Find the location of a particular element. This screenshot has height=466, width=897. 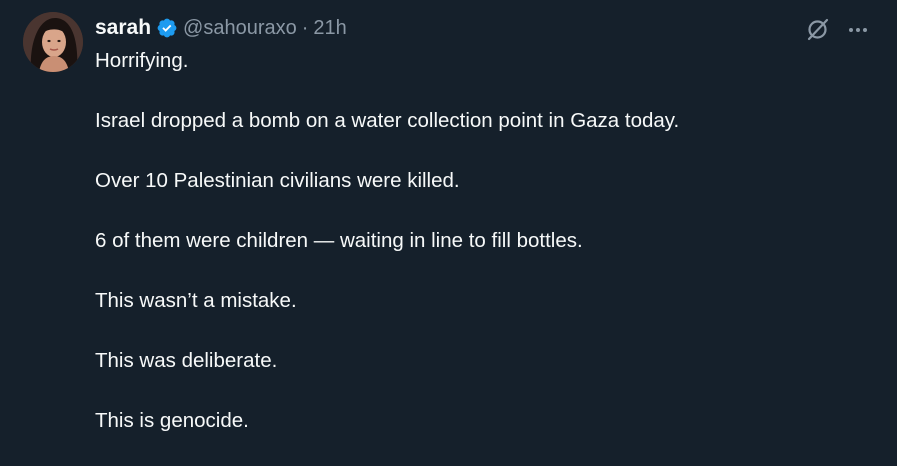

avatar-image is located at coordinates (53, 42).